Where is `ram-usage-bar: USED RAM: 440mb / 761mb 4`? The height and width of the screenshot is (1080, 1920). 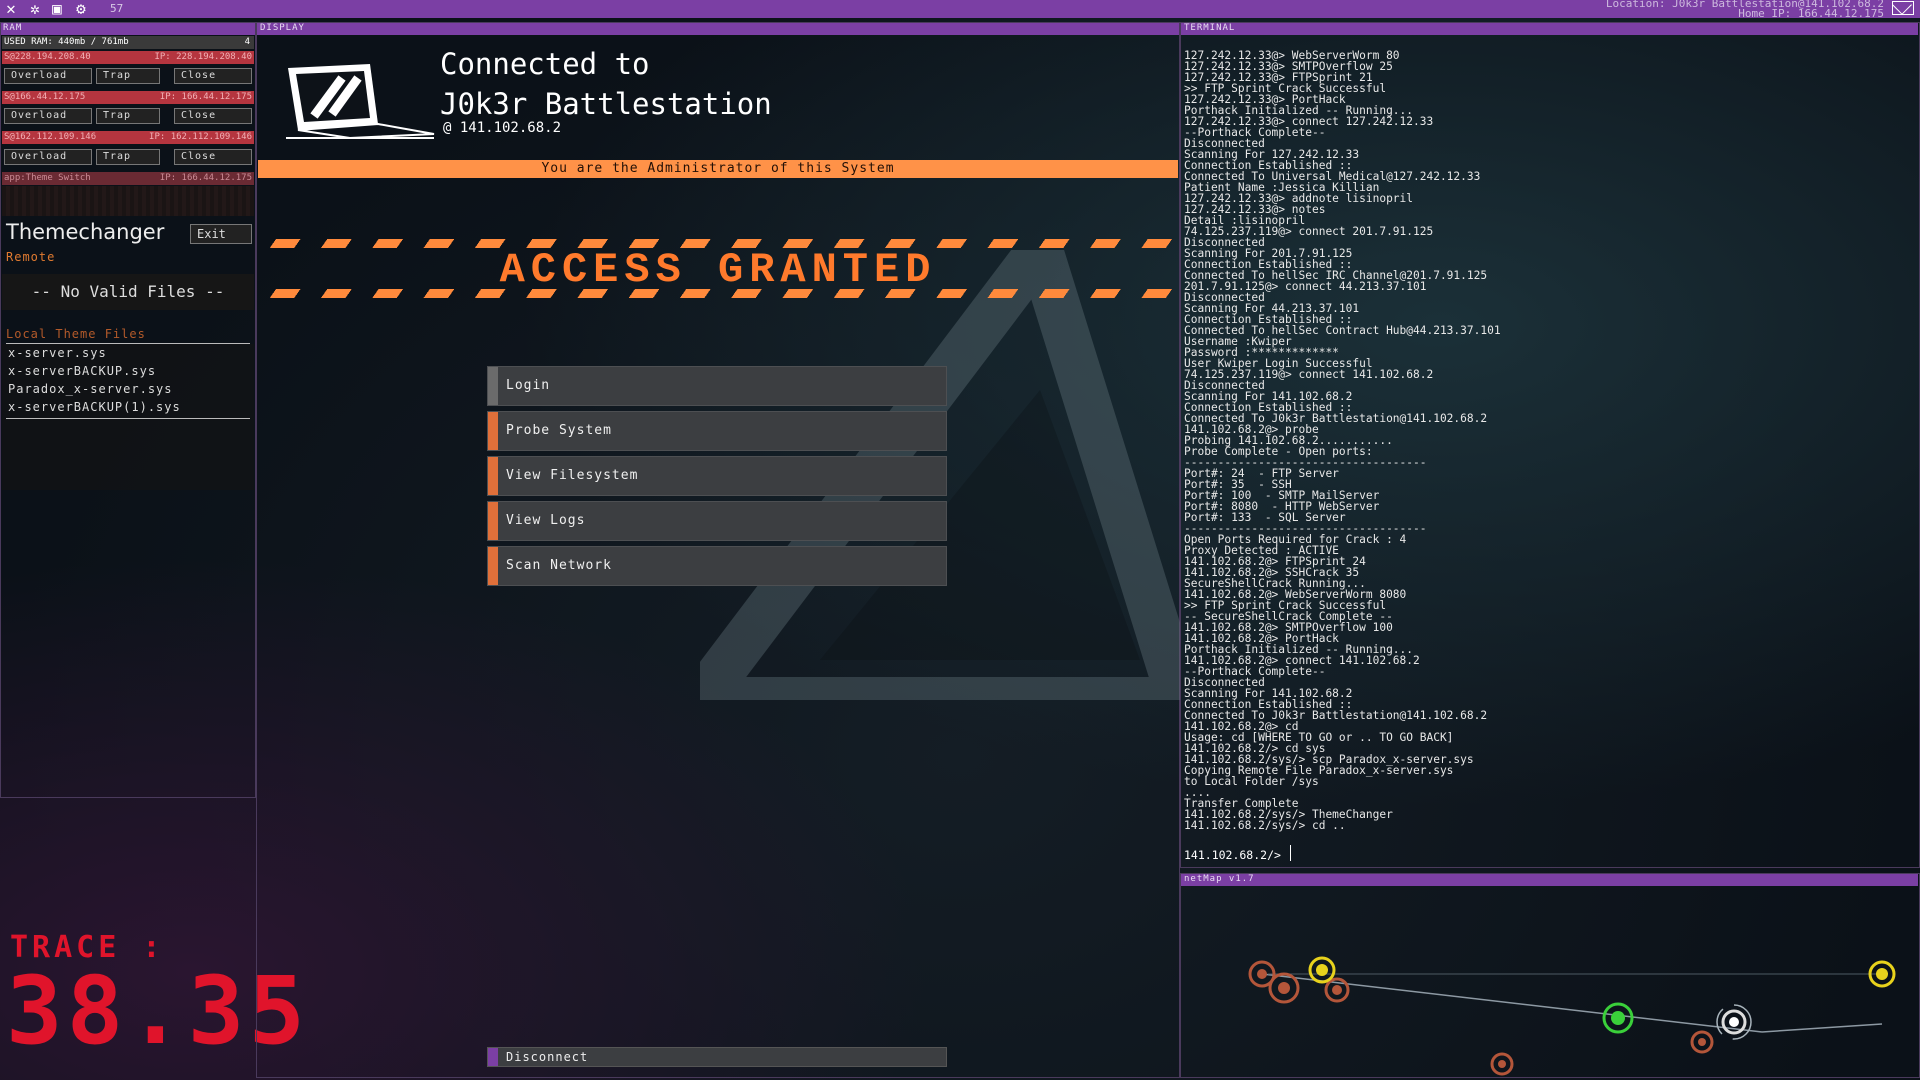
ram-usage-bar: USED RAM: 440mb / 761mb 4 is located at coordinates (128, 42).